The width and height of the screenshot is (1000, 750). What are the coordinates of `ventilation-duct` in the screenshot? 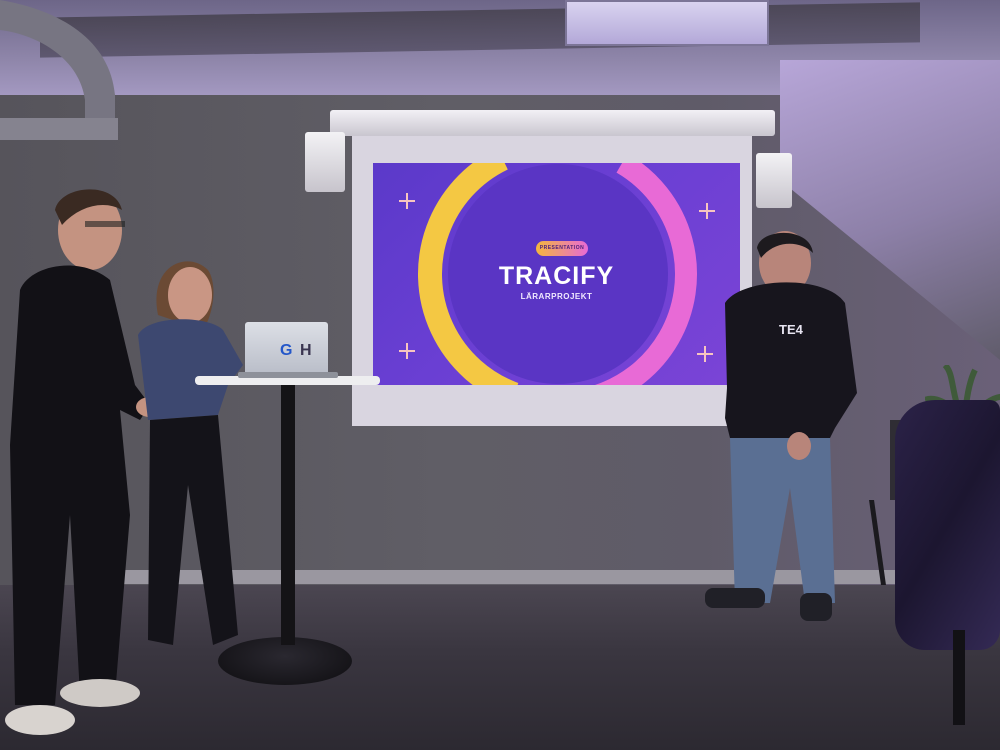 It's located at (59, 70).